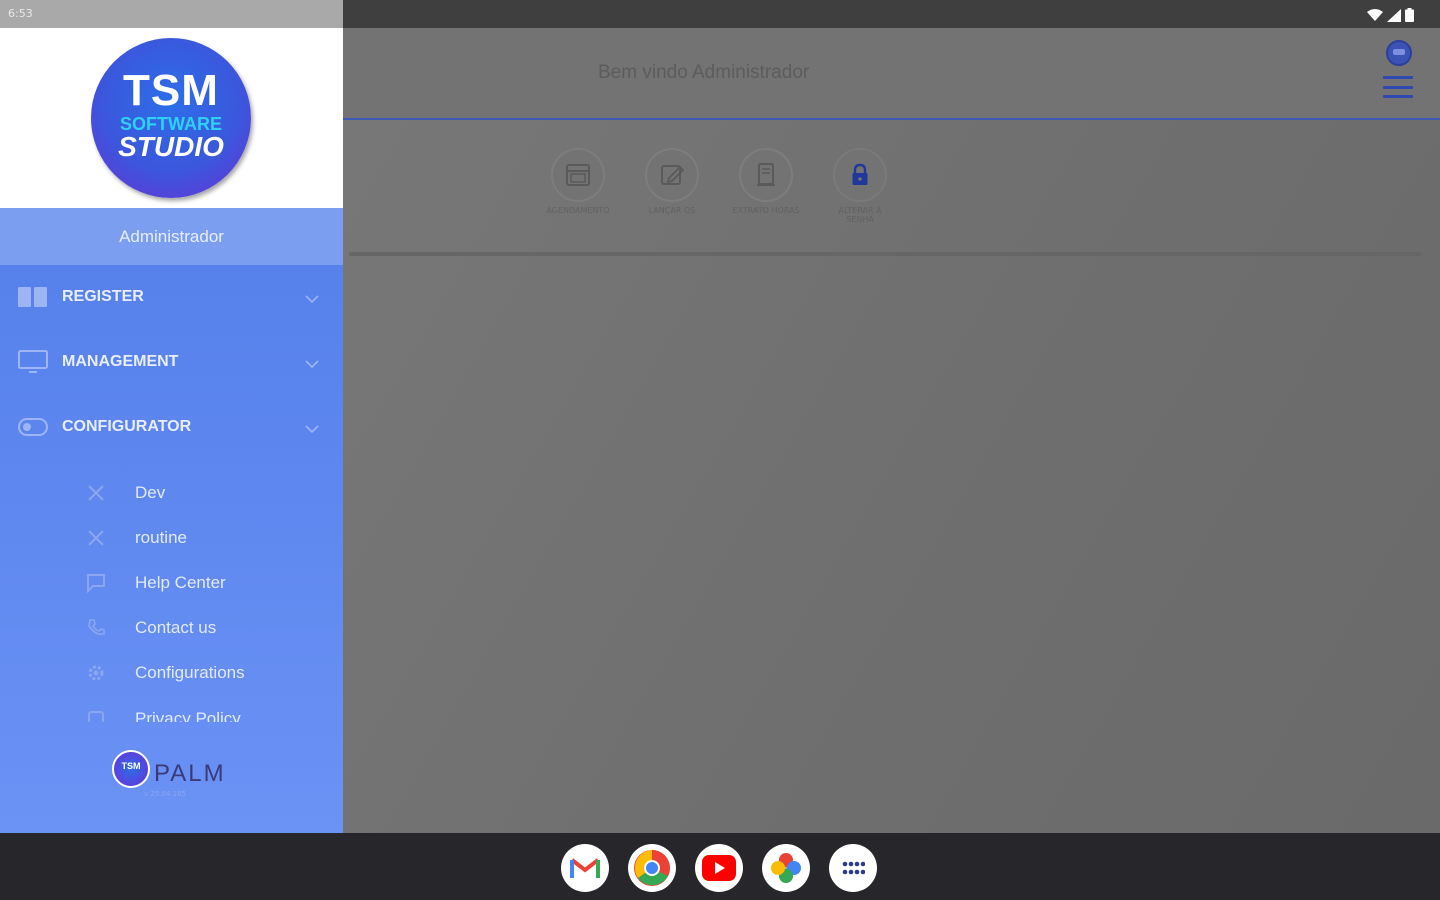  What do you see at coordinates (20, 13) in the screenshot?
I see `status-time: 6:53` at bounding box center [20, 13].